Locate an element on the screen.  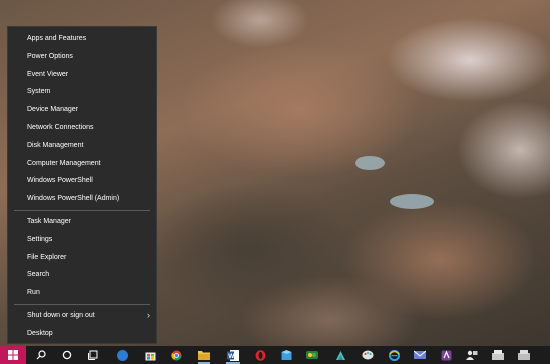
opera-logo-icon is located at coordinates (260, 355).